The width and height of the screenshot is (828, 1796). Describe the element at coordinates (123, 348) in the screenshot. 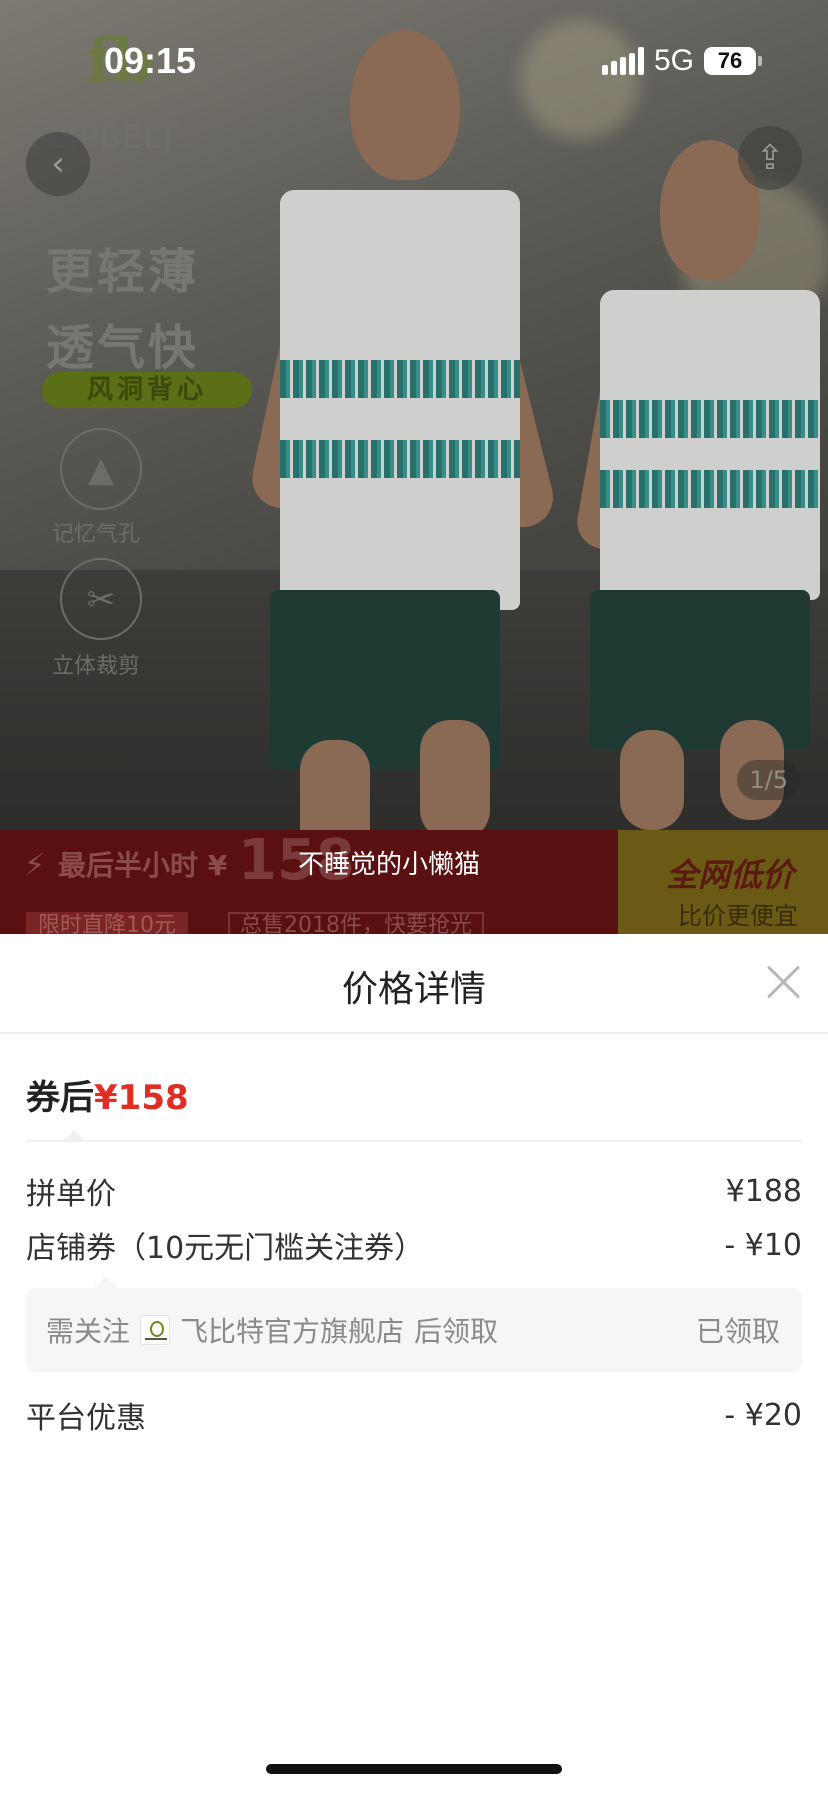

I see `promo-headline-2: 透气快` at that location.